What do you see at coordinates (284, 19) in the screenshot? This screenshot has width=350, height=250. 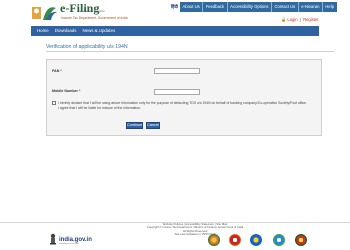 I see `lock-icon: 🔒` at bounding box center [284, 19].